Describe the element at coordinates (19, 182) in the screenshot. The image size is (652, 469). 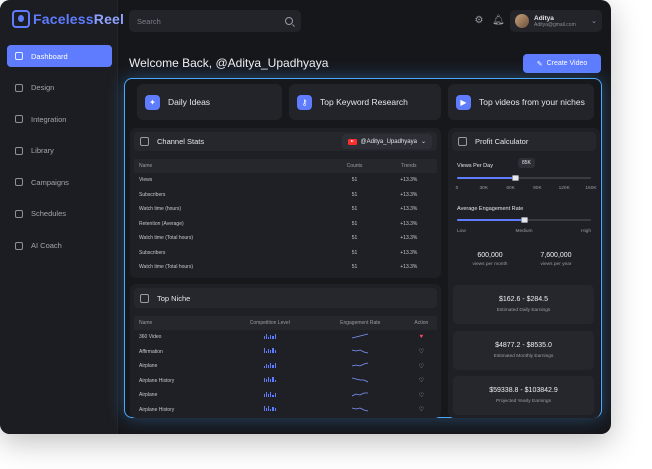
I see `megaphone-icon` at that location.